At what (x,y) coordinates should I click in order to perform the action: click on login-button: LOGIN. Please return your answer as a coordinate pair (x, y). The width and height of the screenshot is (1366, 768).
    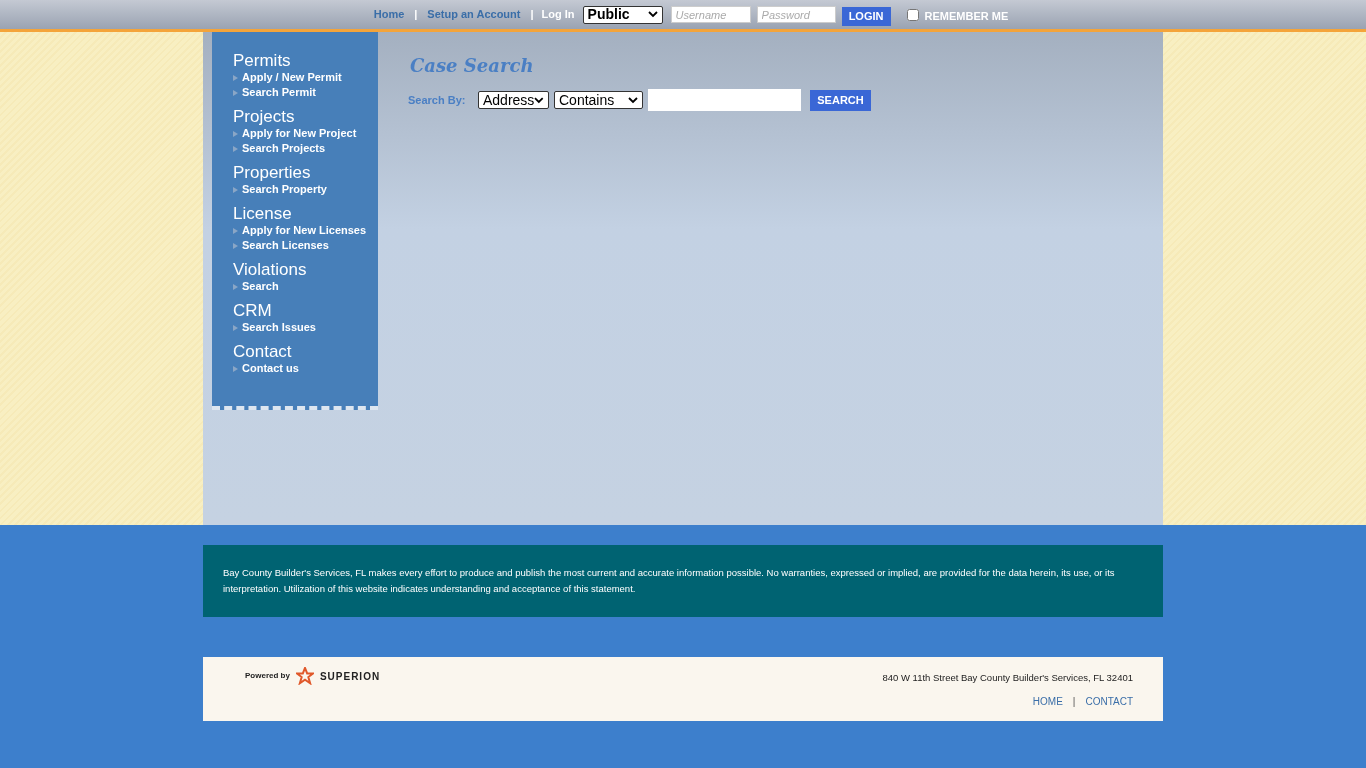
    Looking at the image, I should click on (866, 16).